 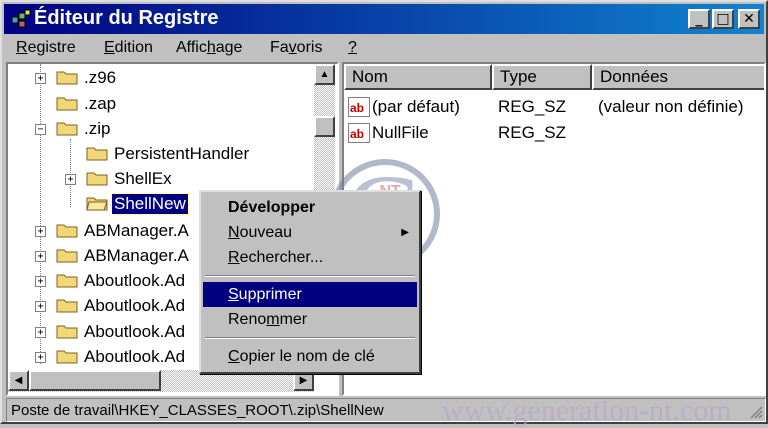 What do you see at coordinates (126, 18) in the screenshot?
I see `window-title: Éditeur du Registre` at bounding box center [126, 18].